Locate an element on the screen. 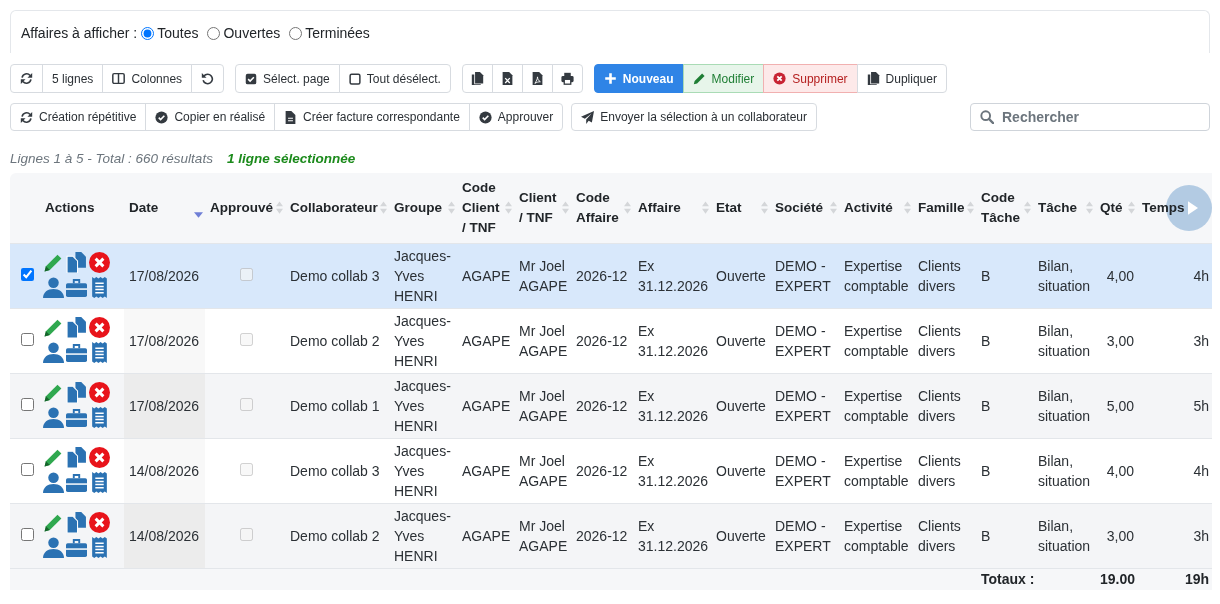  checked-box-icon is located at coordinates (251, 78).